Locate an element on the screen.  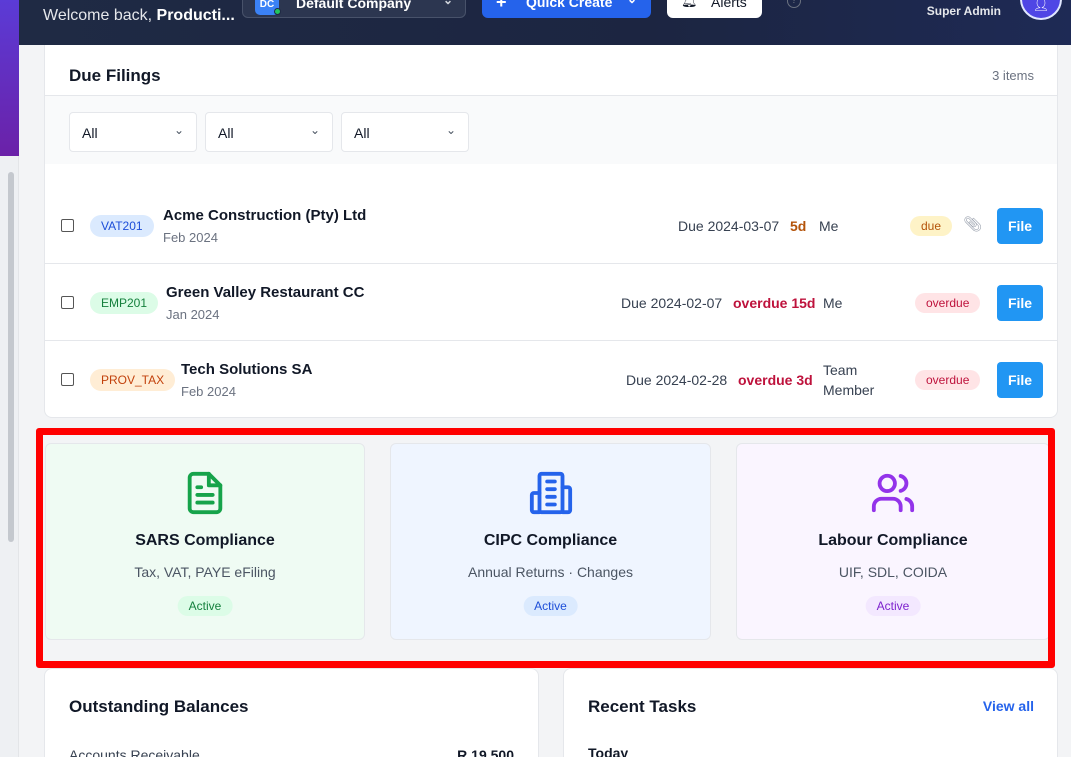
quick-create-button: + Quick Create ⌄ is located at coordinates (566, 9).